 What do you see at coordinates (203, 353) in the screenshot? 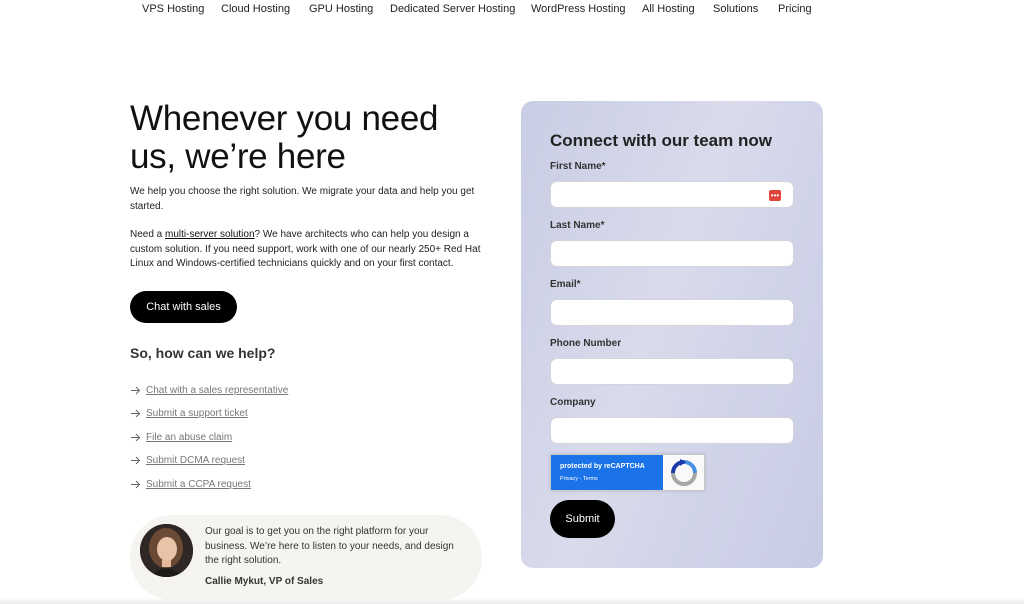
I see `help-heading: So, how can we help?` at bounding box center [203, 353].